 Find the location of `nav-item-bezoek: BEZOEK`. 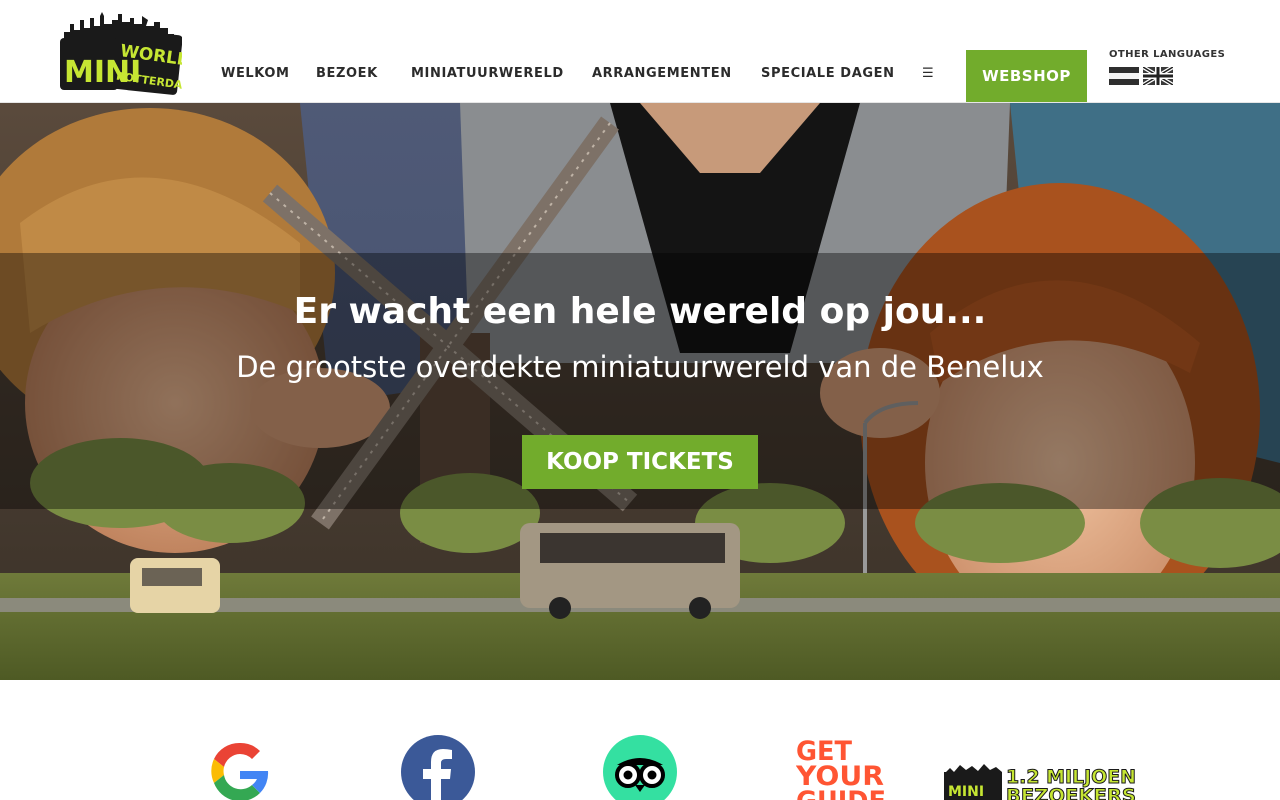

nav-item-bezoek: BEZOEK is located at coordinates (347, 74).